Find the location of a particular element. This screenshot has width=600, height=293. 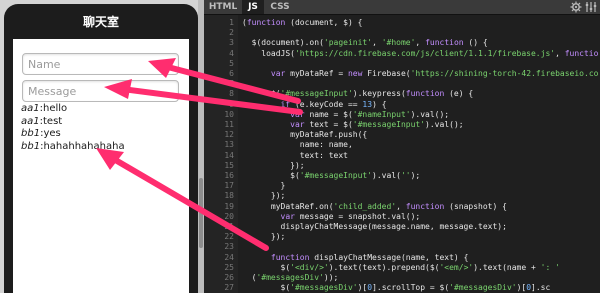

tab-css: CSS is located at coordinates (280, 7).